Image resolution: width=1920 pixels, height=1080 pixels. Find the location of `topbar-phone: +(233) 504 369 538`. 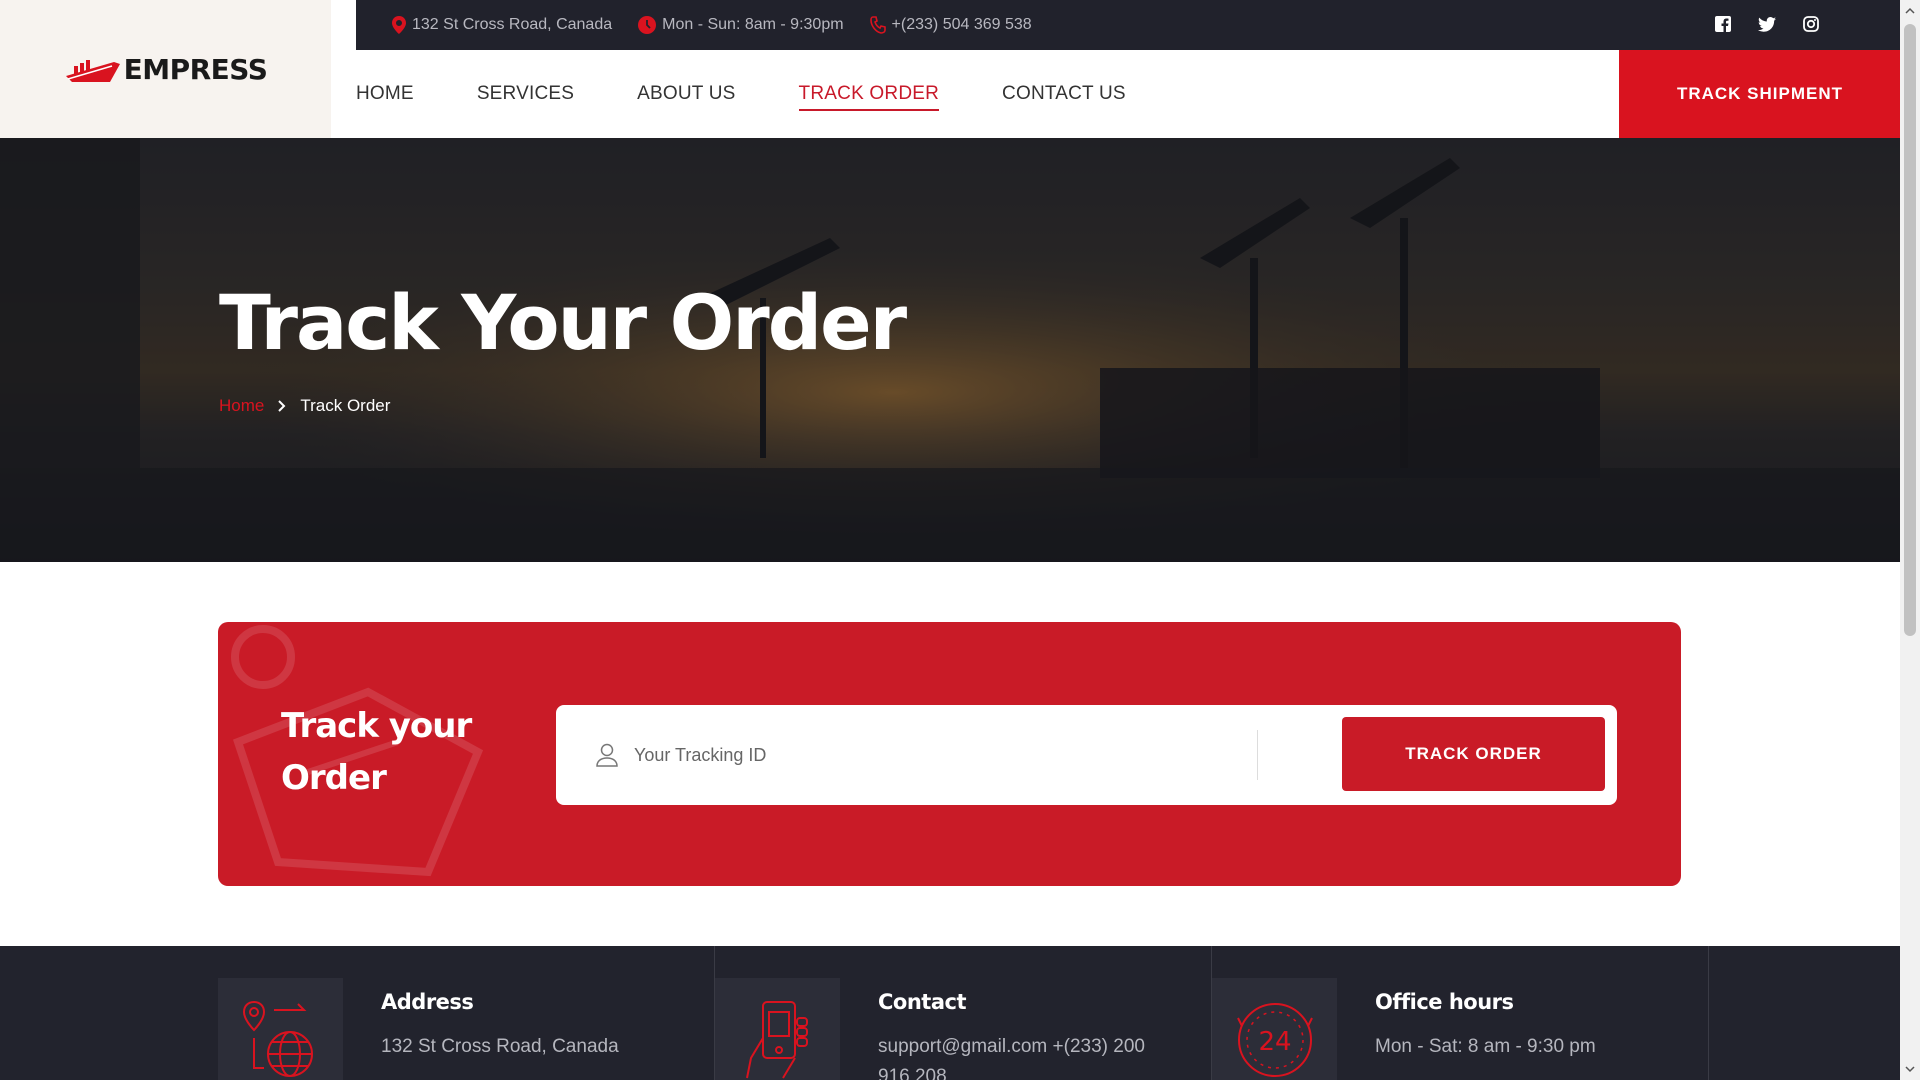

topbar-phone: +(233) 504 369 538 is located at coordinates (950, 25).